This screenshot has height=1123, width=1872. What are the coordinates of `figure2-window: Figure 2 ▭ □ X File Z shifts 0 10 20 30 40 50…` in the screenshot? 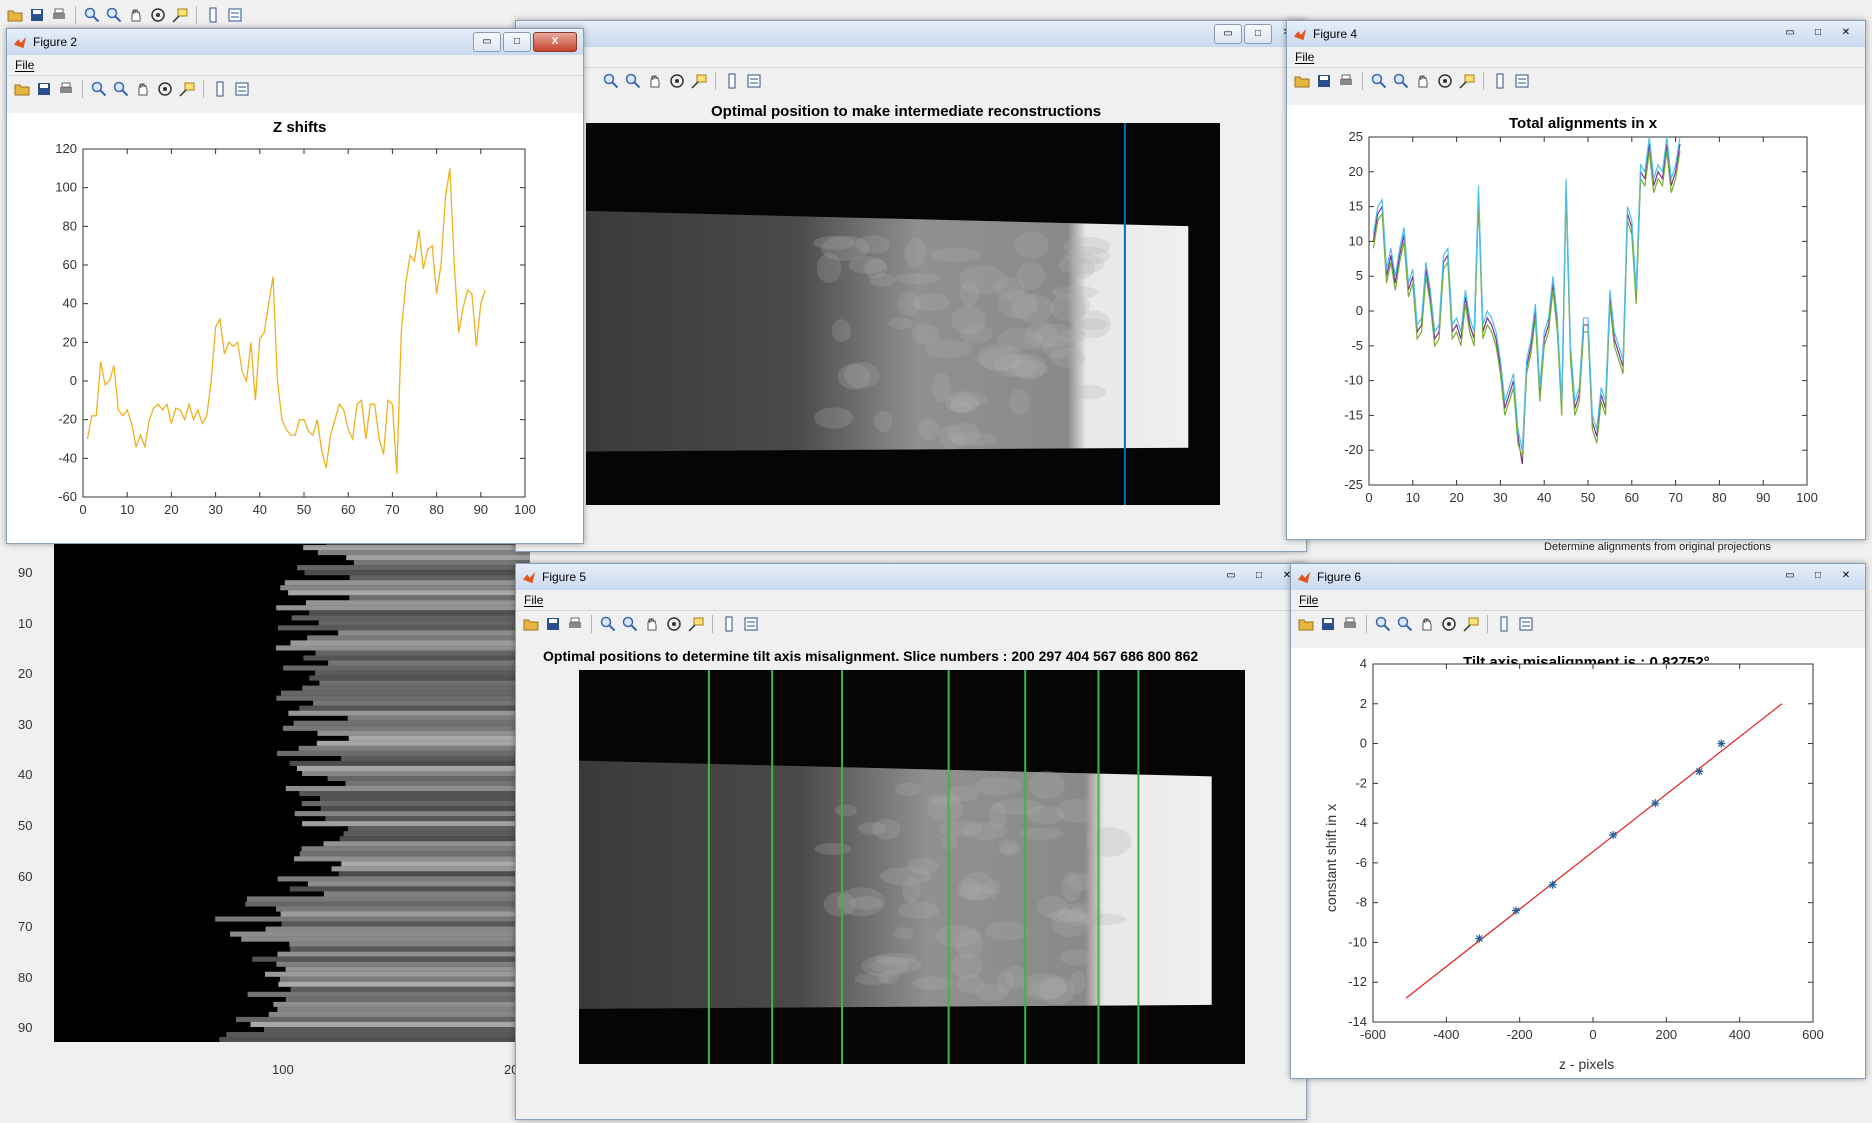 It's located at (295, 286).